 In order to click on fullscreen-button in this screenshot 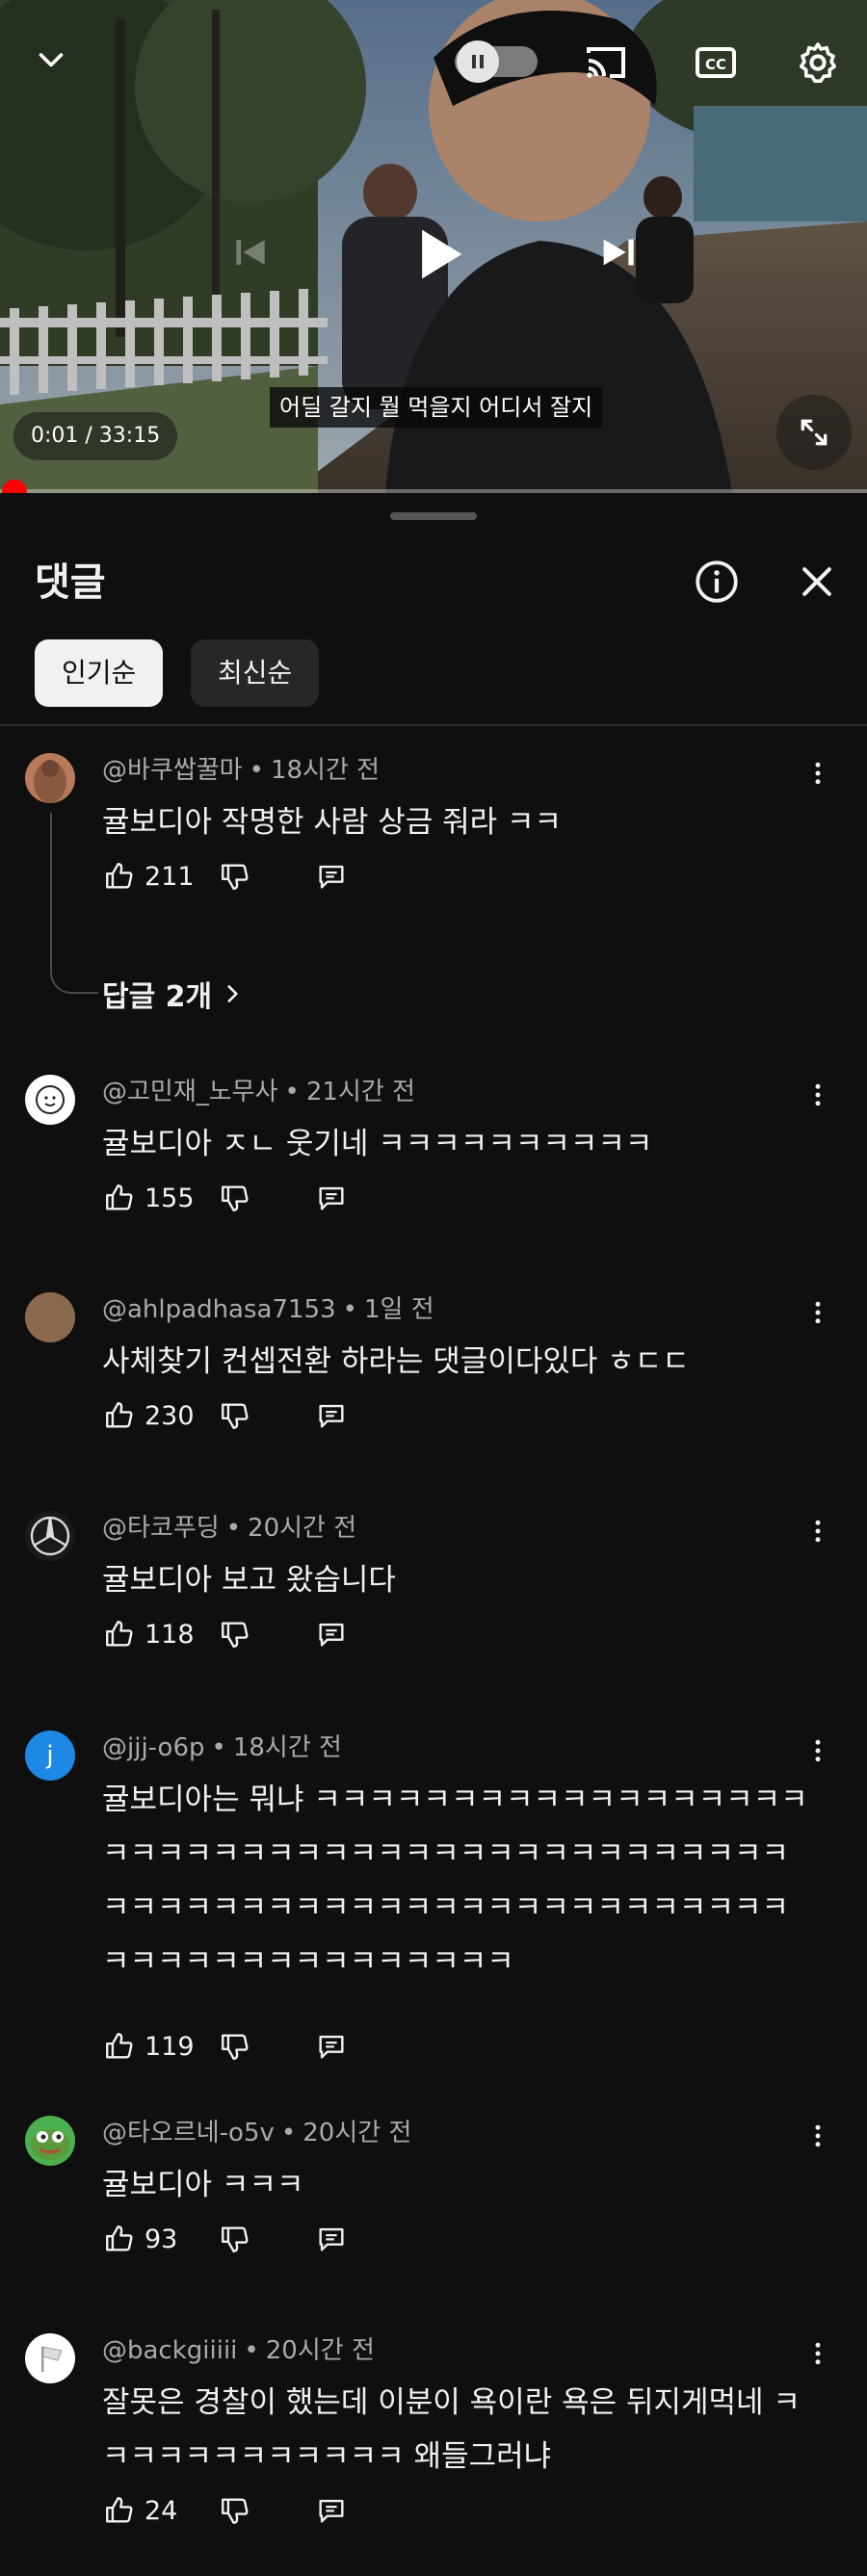, I will do `click(814, 432)`.